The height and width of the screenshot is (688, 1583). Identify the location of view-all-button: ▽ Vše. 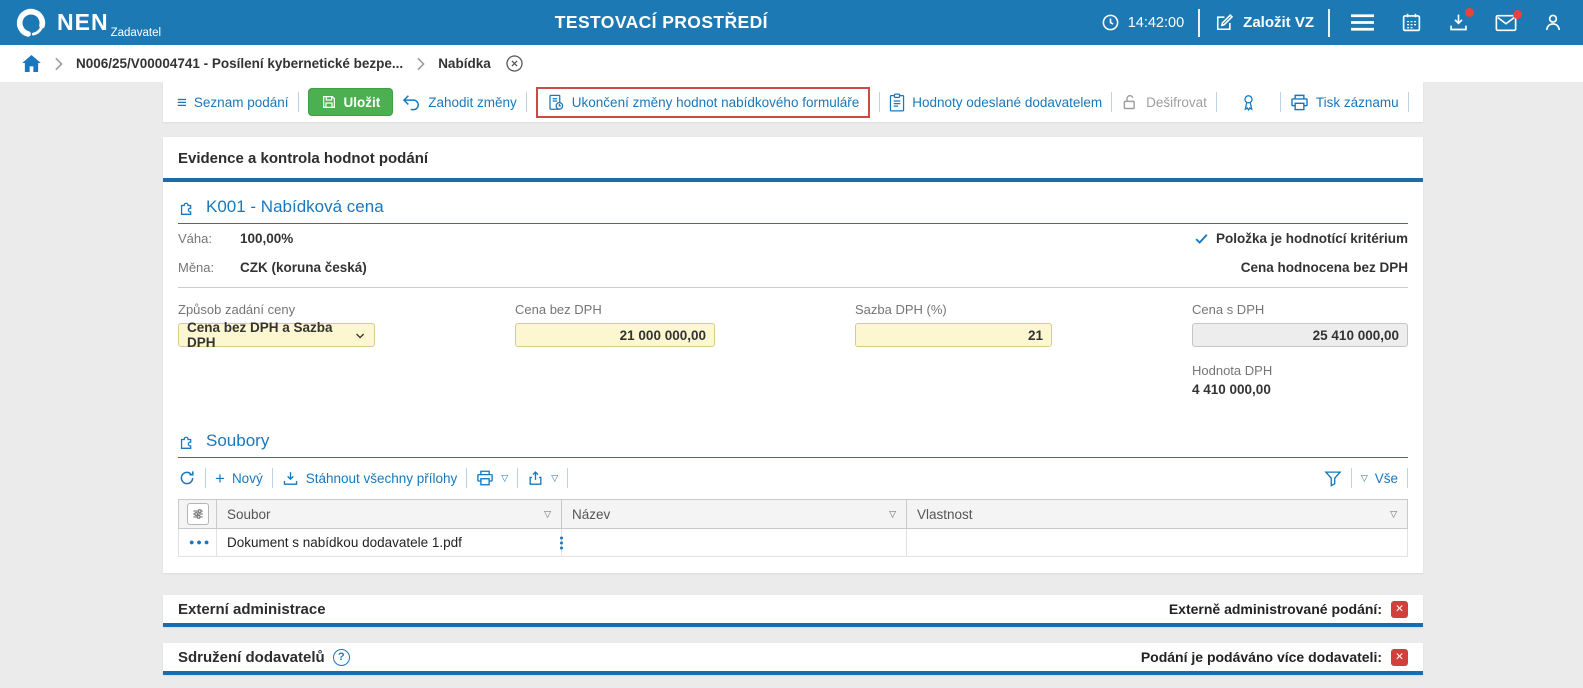
(1379, 478).